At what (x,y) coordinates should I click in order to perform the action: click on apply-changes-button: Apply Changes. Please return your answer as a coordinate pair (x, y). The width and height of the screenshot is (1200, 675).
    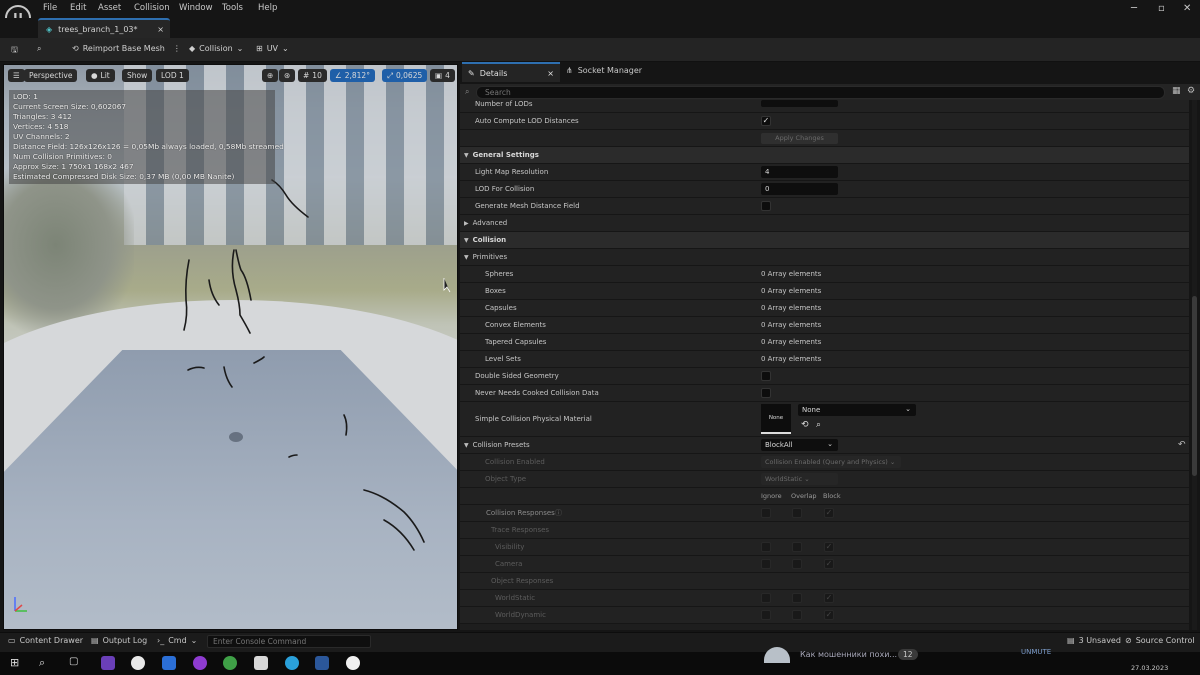
    Looking at the image, I should click on (799, 138).